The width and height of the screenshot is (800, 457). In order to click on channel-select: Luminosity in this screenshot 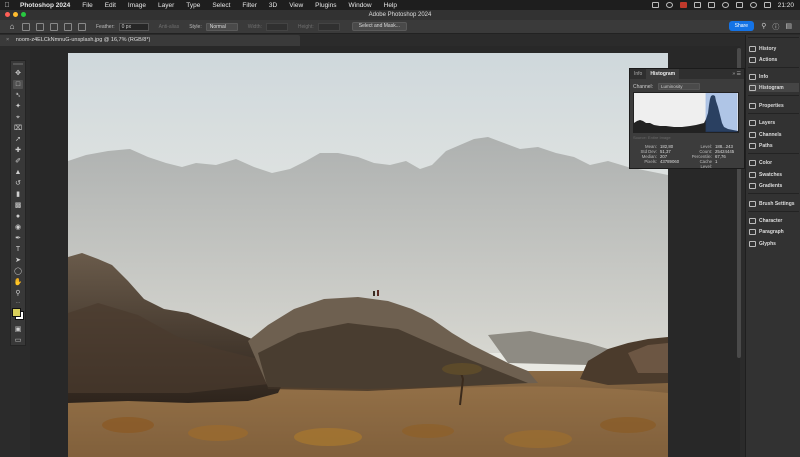, I will do `click(679, 86)`.